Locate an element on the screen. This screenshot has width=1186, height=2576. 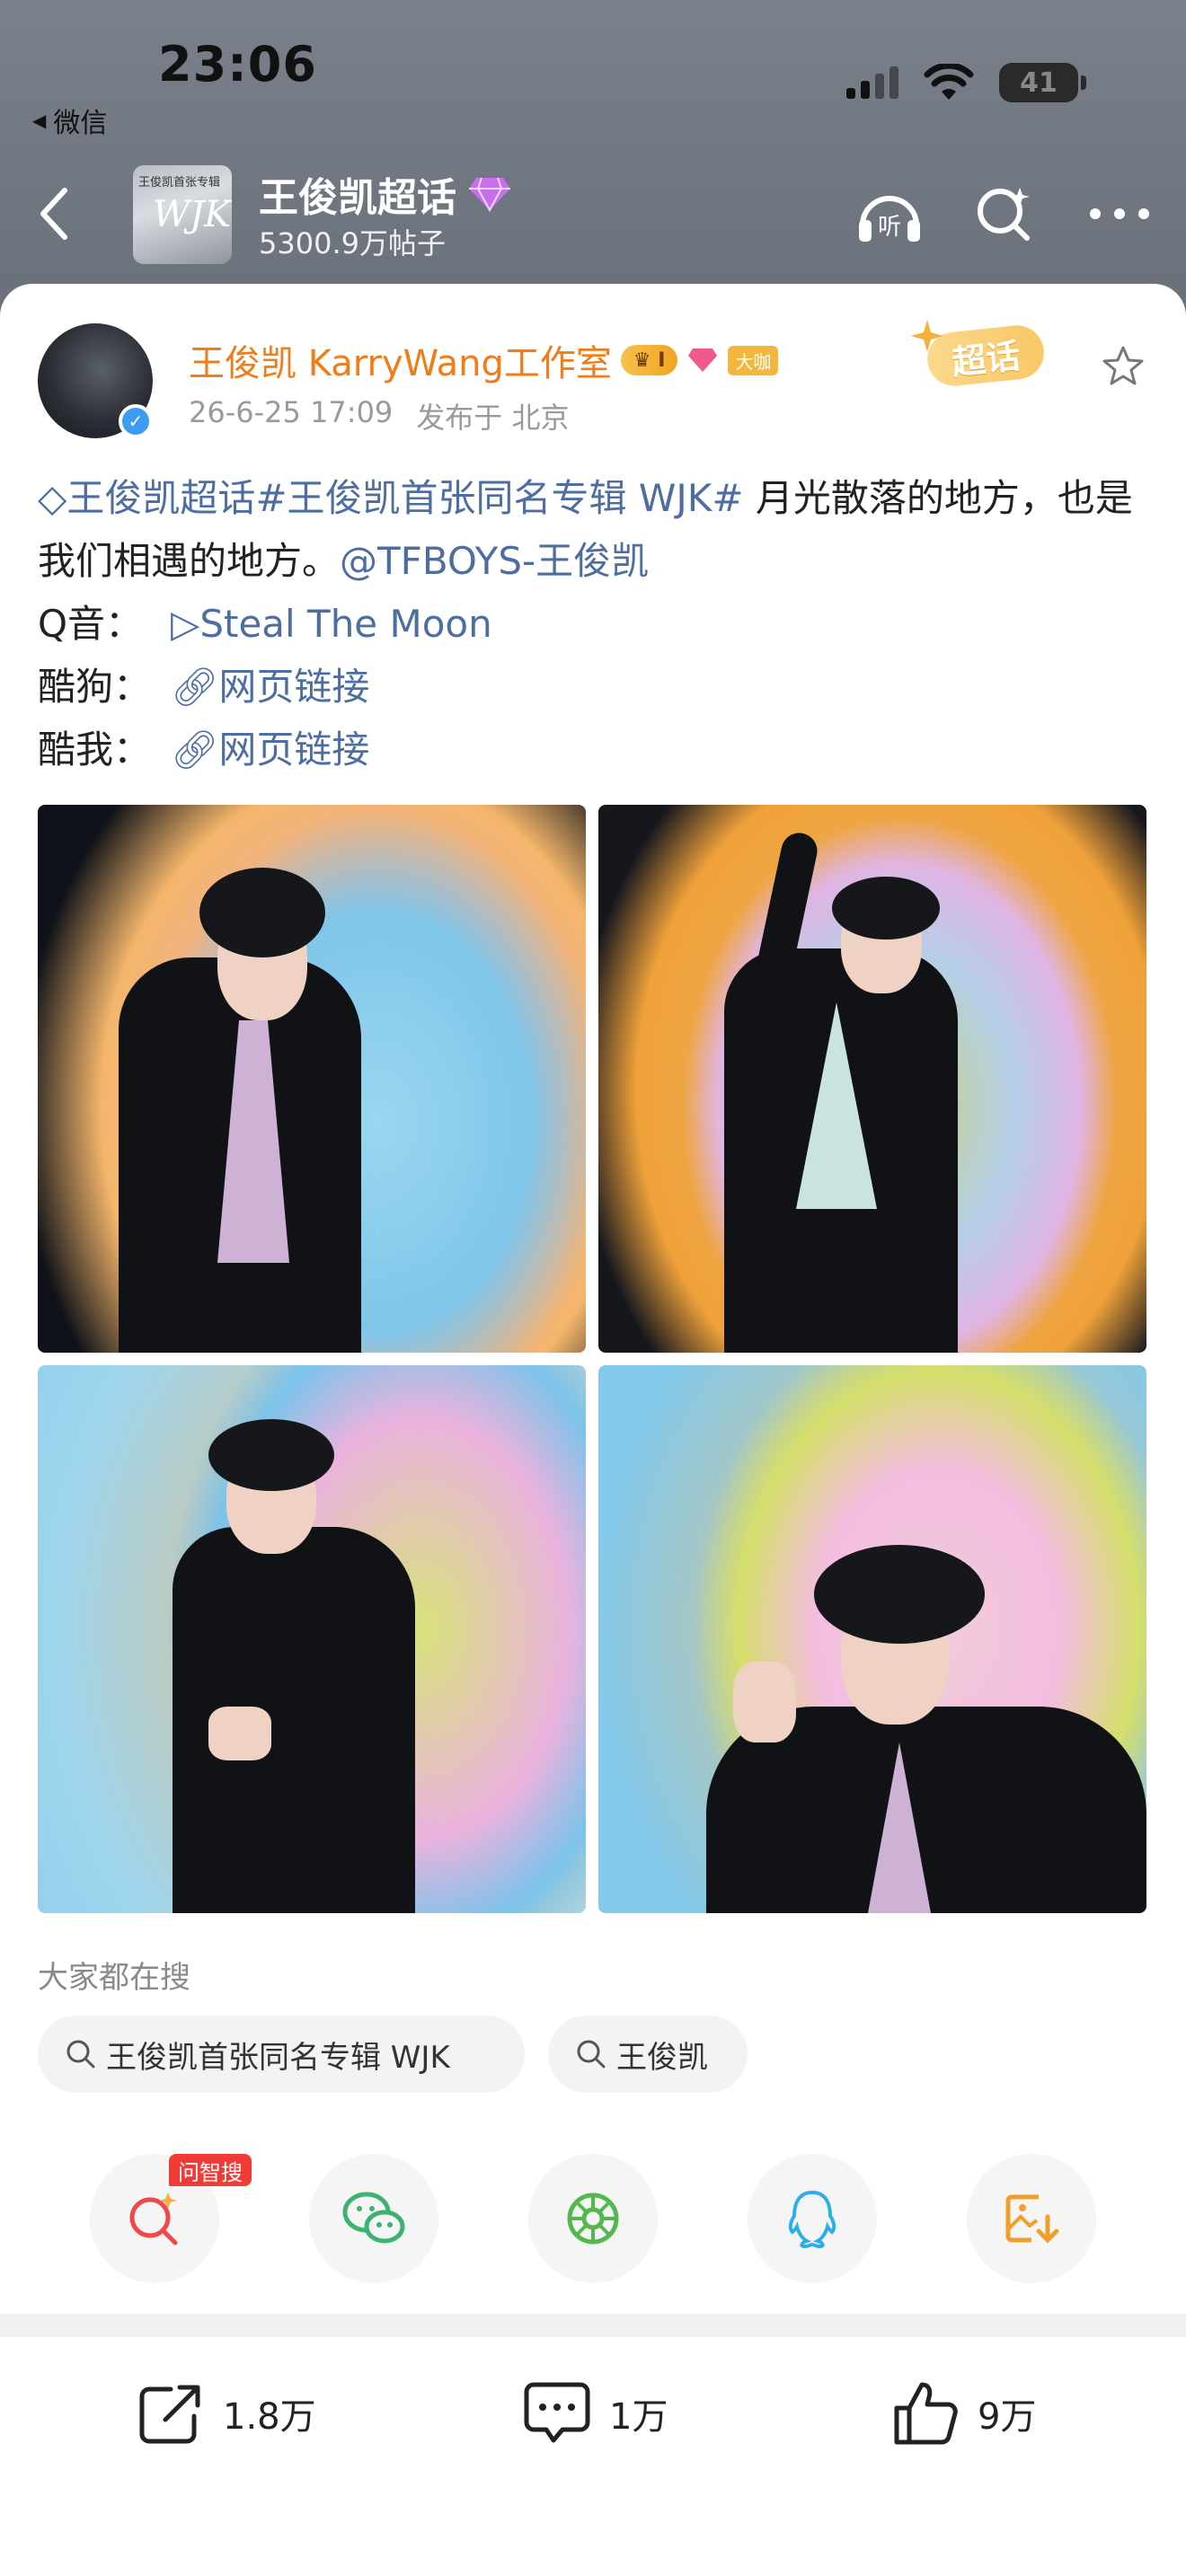
post-time: 26-6-25 17:09 is located at coordinates (291, 412).